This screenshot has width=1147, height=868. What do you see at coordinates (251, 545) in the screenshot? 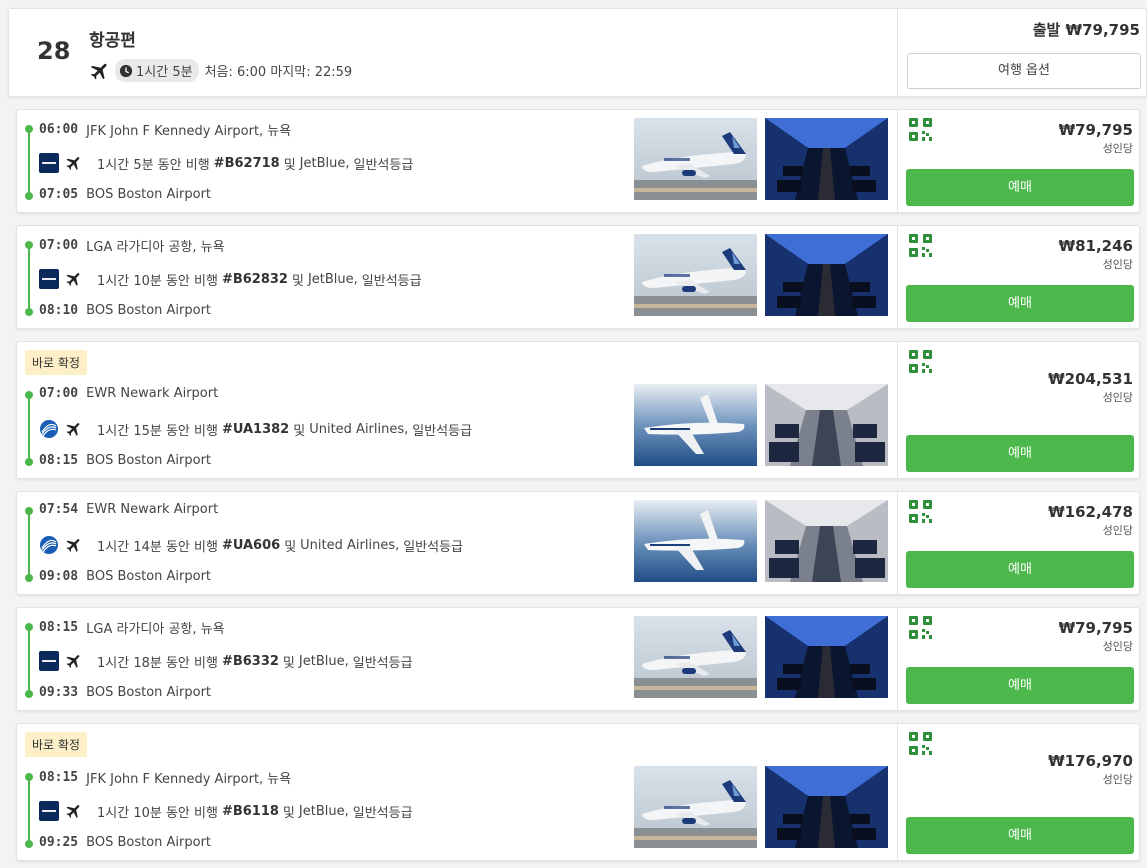
I see `flight-number: #UA606` at bounding box center [251, 545].